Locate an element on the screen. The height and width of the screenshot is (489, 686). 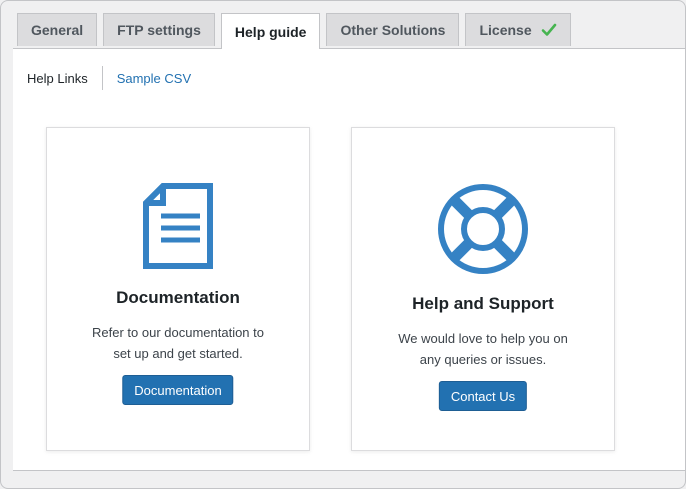
tab-general: General is located at coordinates (57, 29).